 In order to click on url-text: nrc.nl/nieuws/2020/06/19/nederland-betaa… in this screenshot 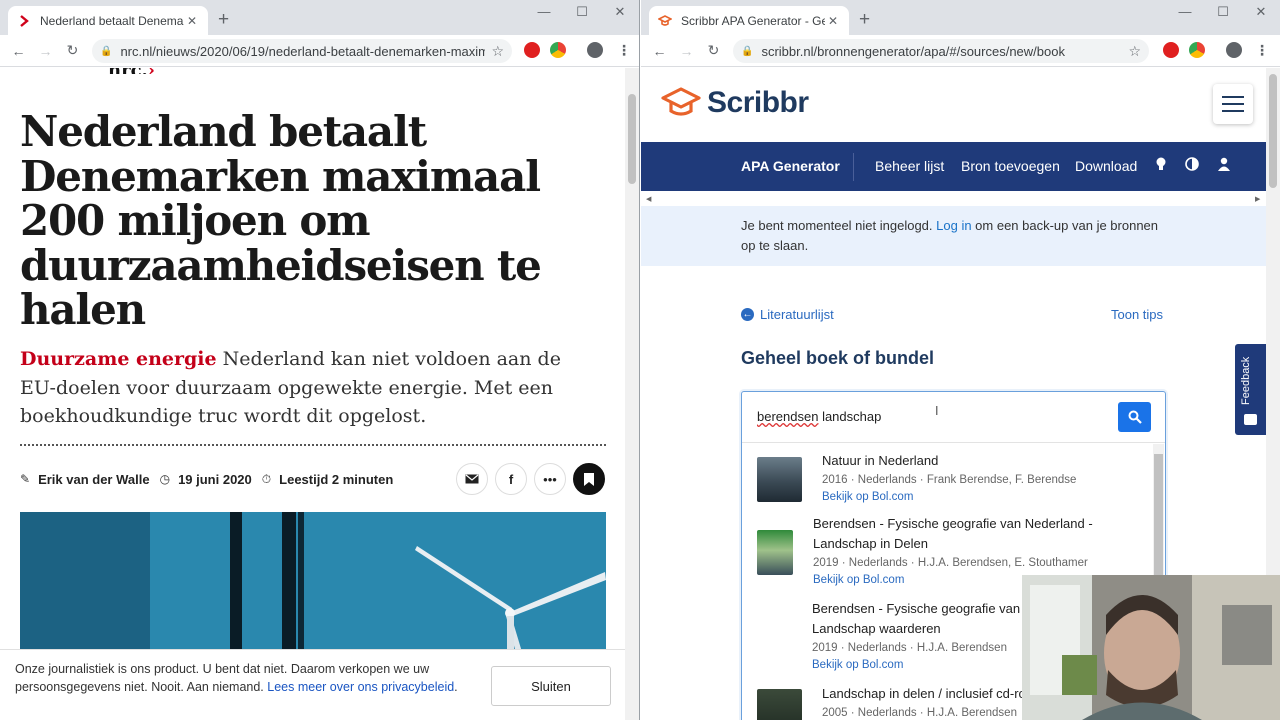, I will do `click(303, 51)`.